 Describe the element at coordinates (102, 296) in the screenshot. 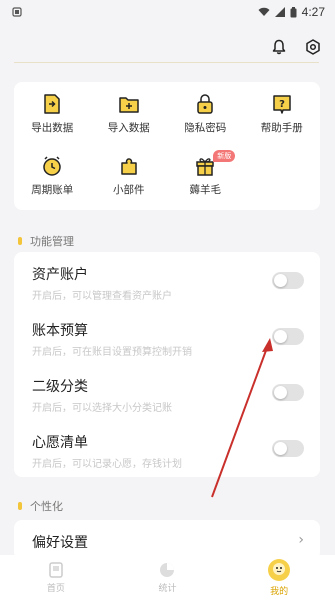

I see `feature-desc: 开启后，可以管理查看资产账户` at that location.